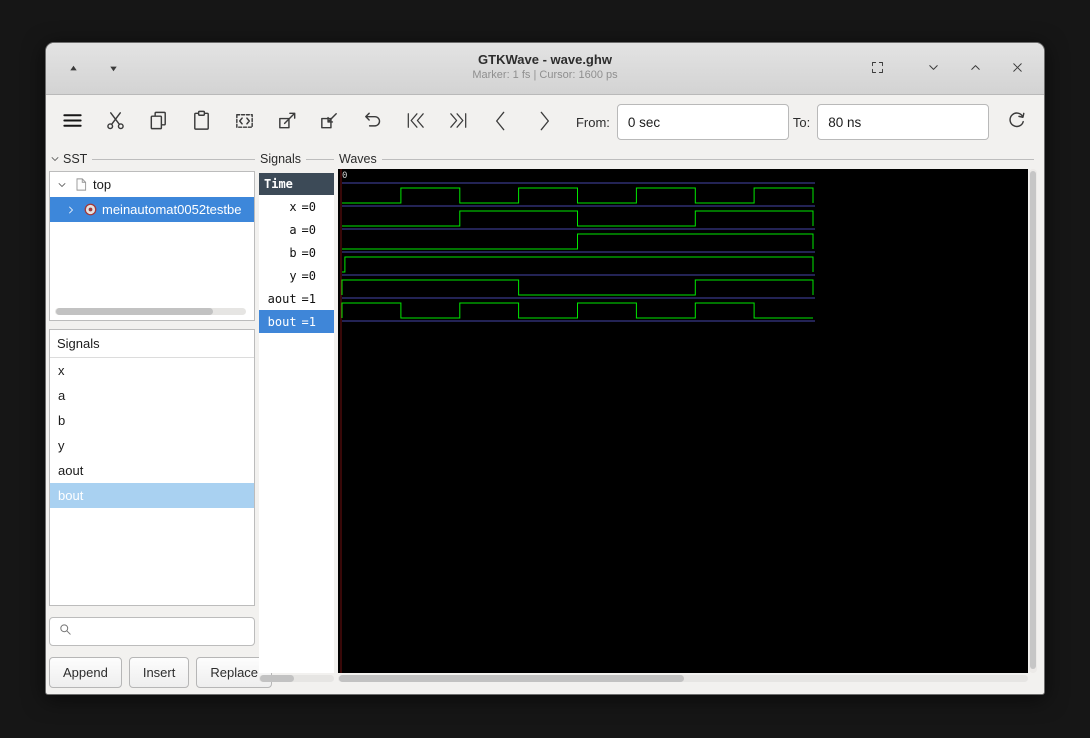 The width and height of the screenshot is (1090, 738). I want to click on chevron-down-icon, so click(933, 69).